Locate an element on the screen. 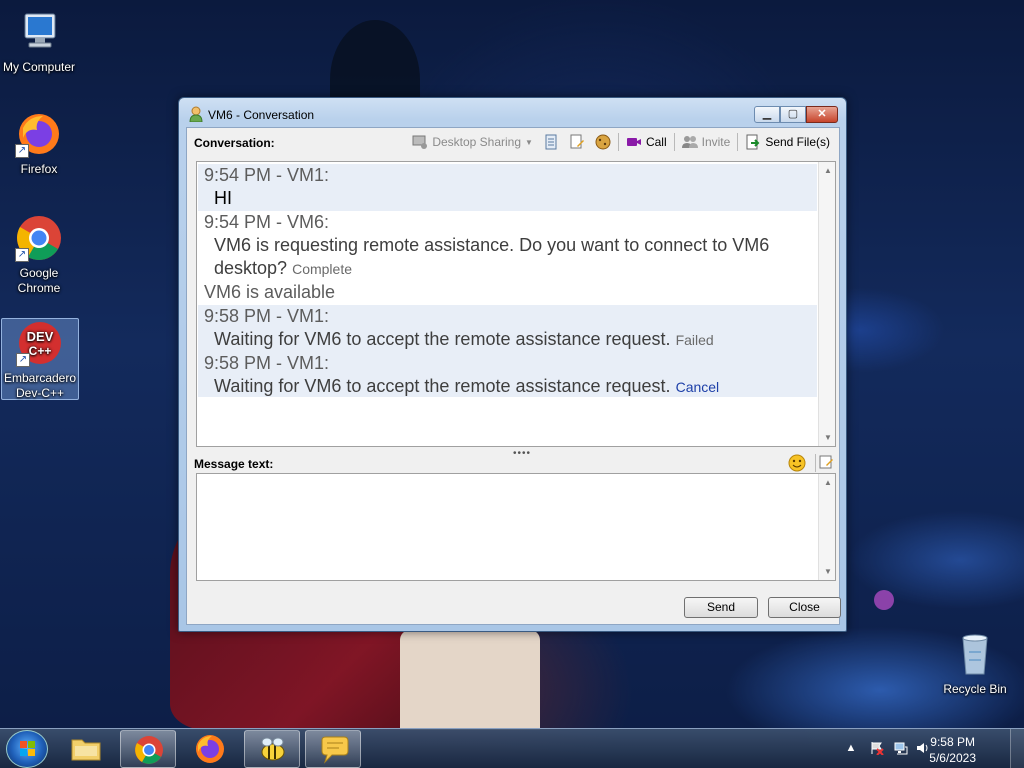 This screenshot has width=1024, height=768. clock-date: 5/6/2023 is located at coordinates (952, 758).